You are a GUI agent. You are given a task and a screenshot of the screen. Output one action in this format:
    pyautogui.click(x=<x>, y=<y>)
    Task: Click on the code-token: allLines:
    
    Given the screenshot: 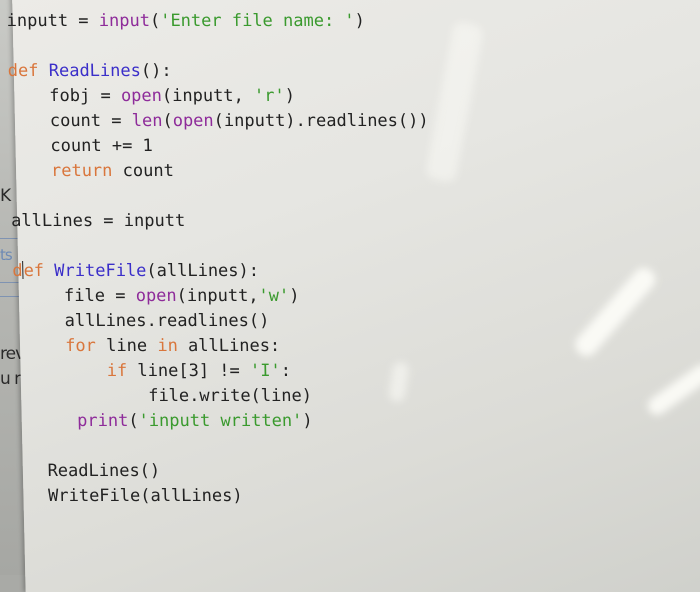 What is the action you would take?
    pyautogui.click(x=229, y=346)
    